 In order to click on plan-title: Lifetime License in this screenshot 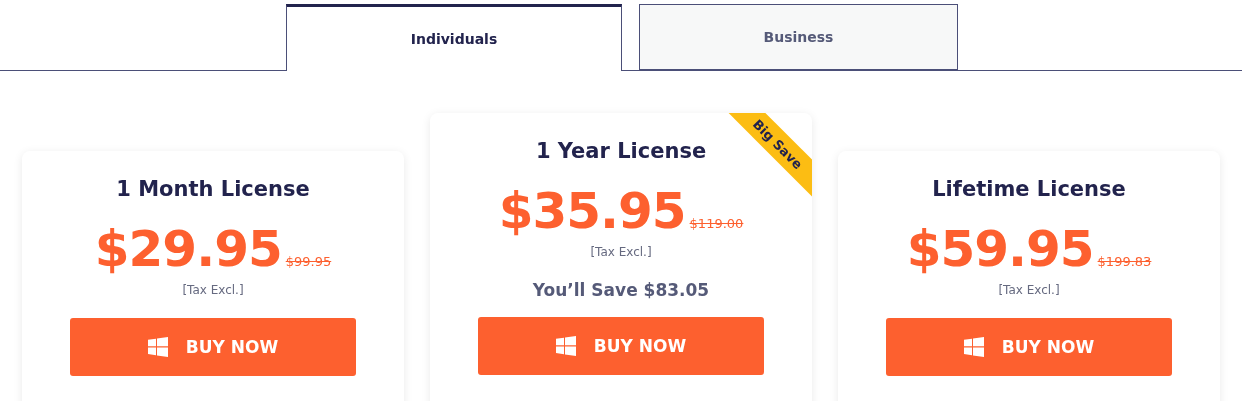, I will do `click(1029, 189)`.